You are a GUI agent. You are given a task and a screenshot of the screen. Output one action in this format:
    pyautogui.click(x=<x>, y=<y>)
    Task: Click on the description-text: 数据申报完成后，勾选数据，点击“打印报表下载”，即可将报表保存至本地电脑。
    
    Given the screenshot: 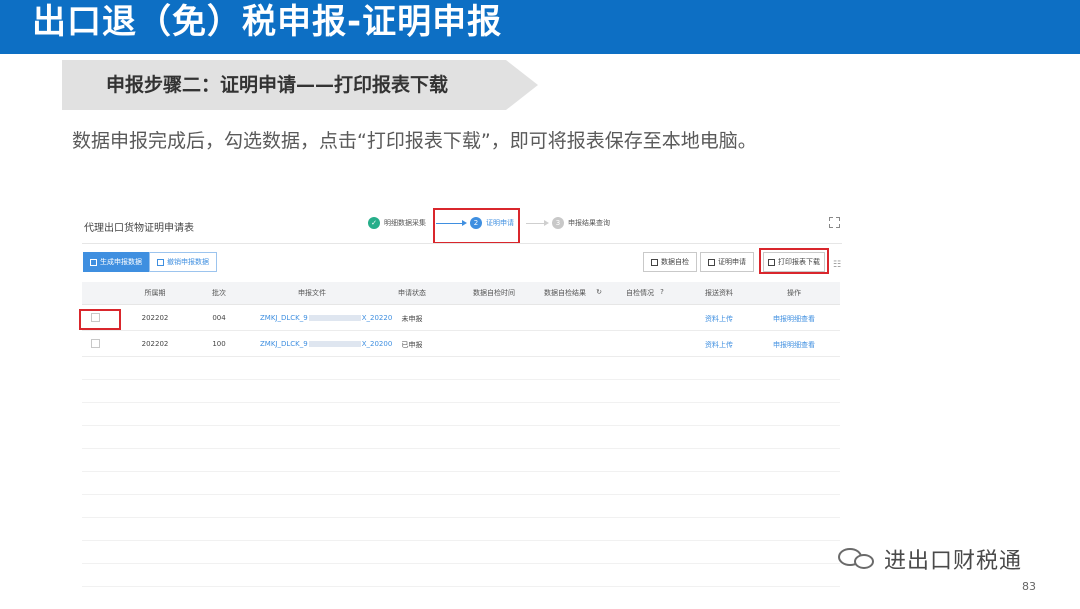 What is the action you would take?
    pyautogui.click(x=414, y=141)
    